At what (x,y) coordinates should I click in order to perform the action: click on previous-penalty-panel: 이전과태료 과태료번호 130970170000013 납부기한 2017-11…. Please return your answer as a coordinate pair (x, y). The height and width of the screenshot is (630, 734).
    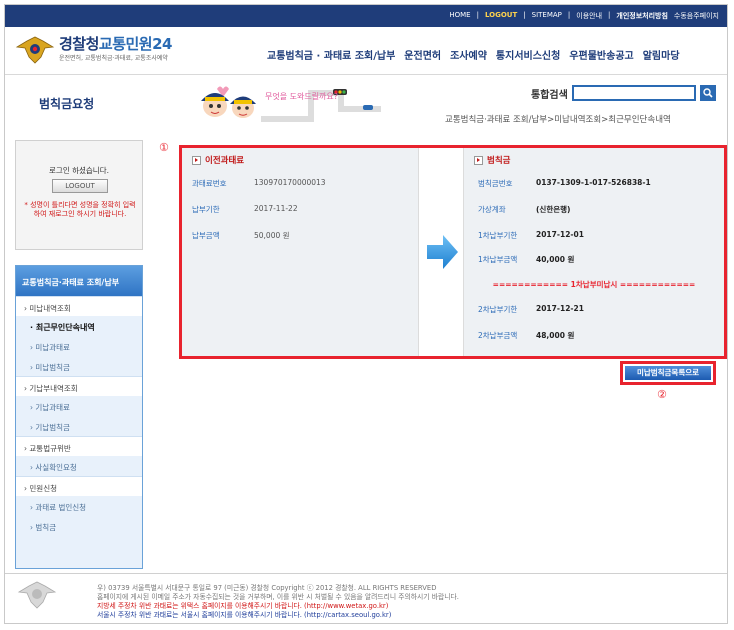
    Looking at the image, I should click on (300, 252).